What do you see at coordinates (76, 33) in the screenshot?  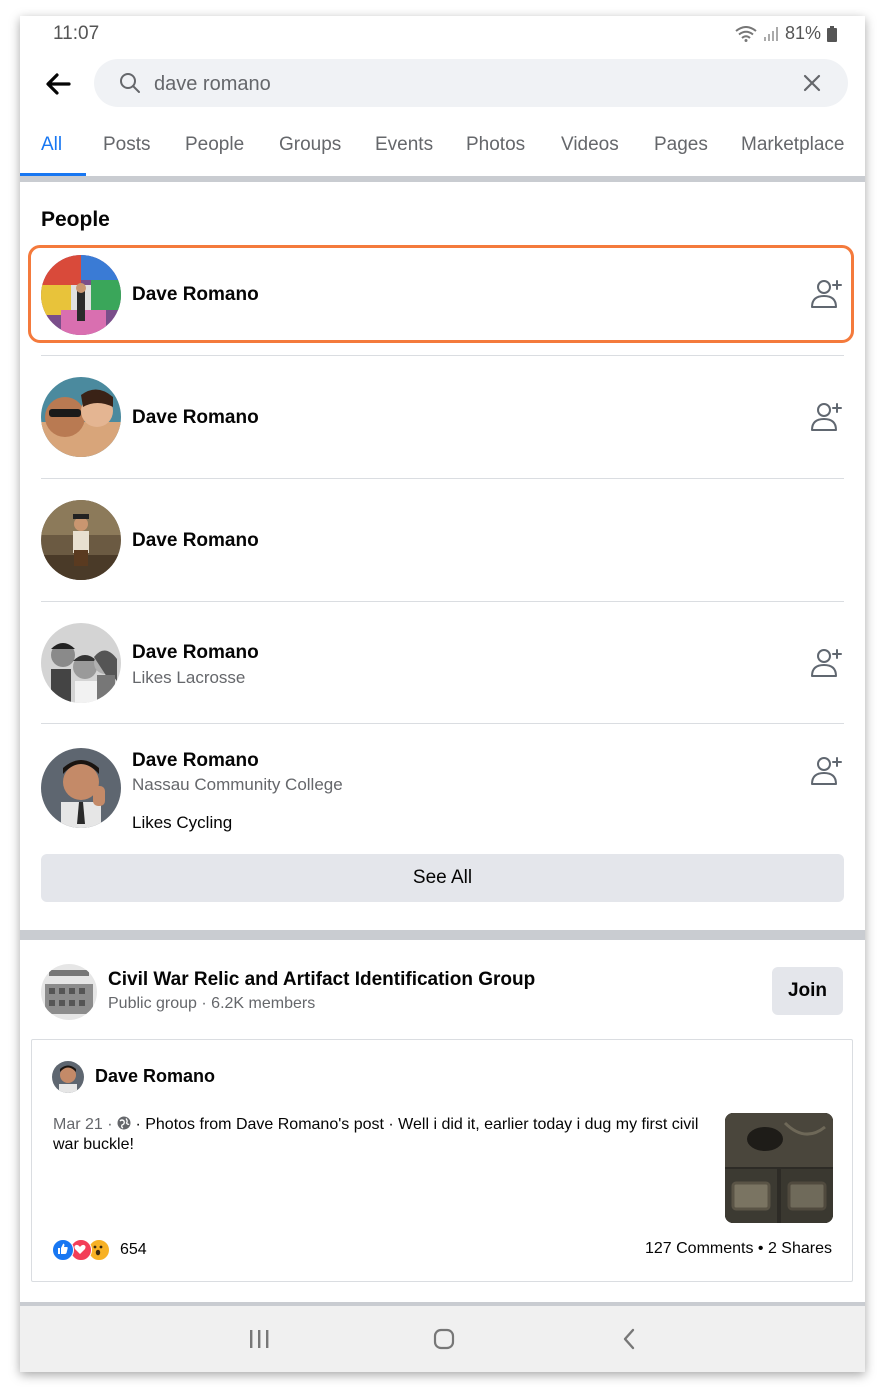 I see `status-time: 11:07` at bounding box center [76, 33].